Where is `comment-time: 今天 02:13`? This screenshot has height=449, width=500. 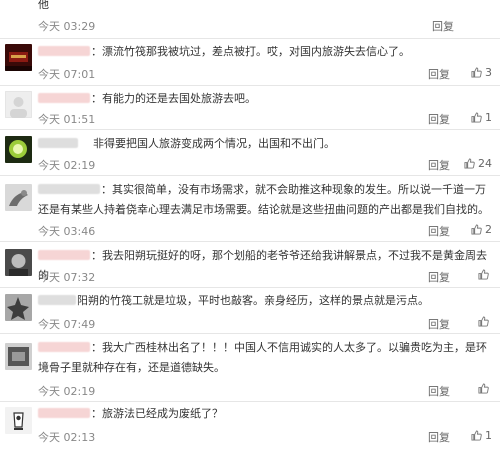 comment-time: 今天 02:13 is located at coordinates (67, 437).